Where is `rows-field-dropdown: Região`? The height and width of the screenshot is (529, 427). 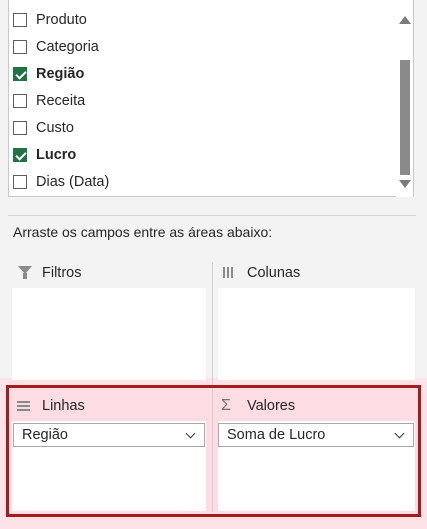
rows-field-dropdown: Região is located at coordinates (109, 435).